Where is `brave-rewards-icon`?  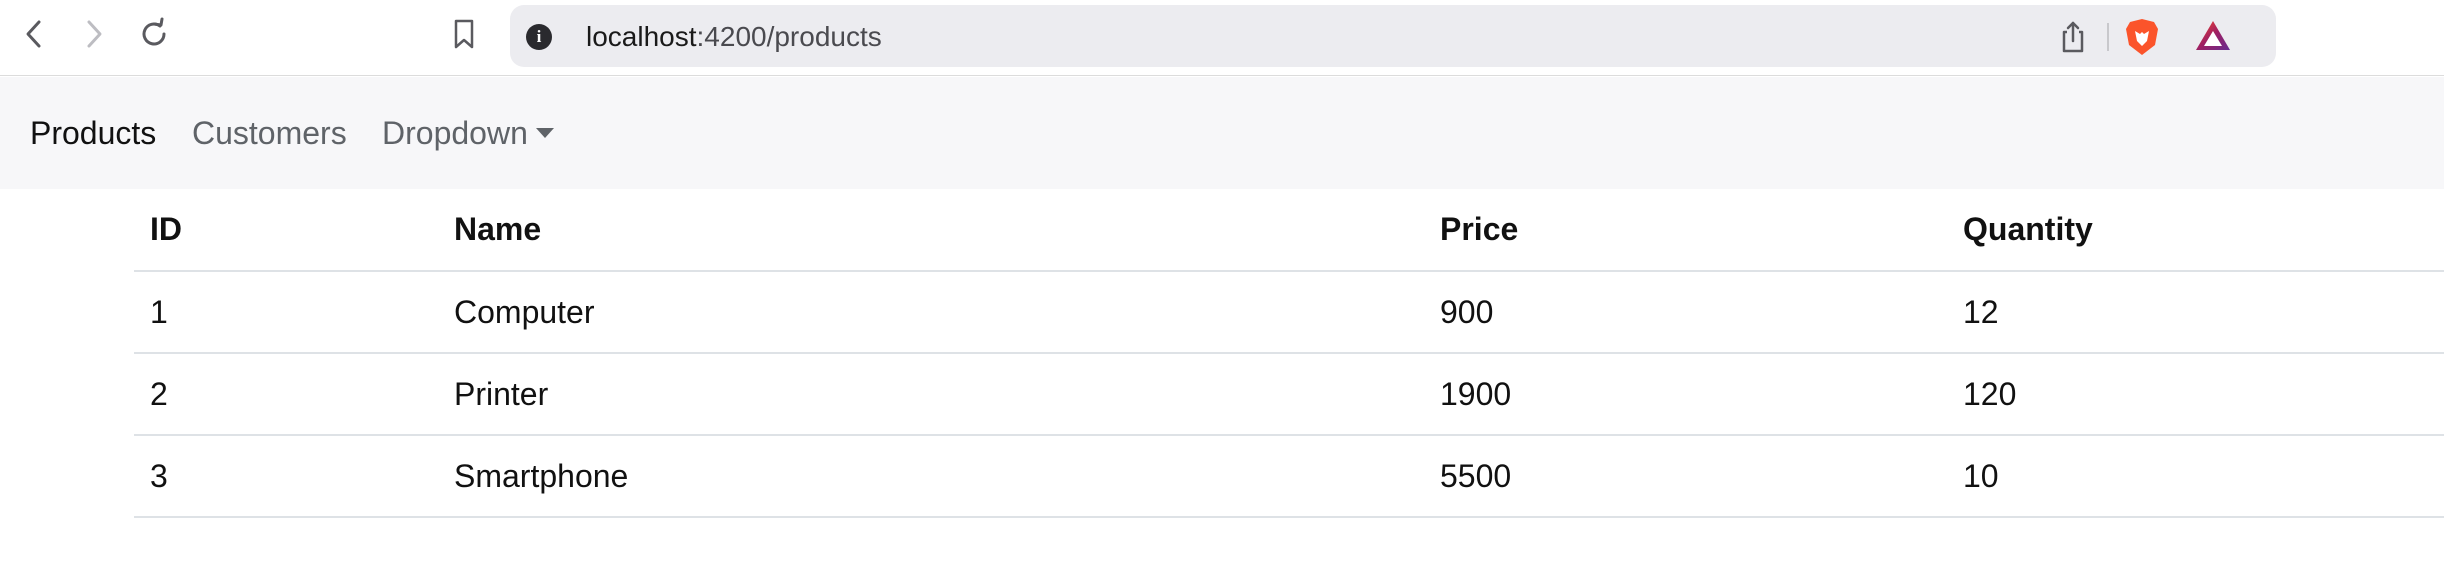
brave-rewards-icon is located at coordinates (2213, 35).